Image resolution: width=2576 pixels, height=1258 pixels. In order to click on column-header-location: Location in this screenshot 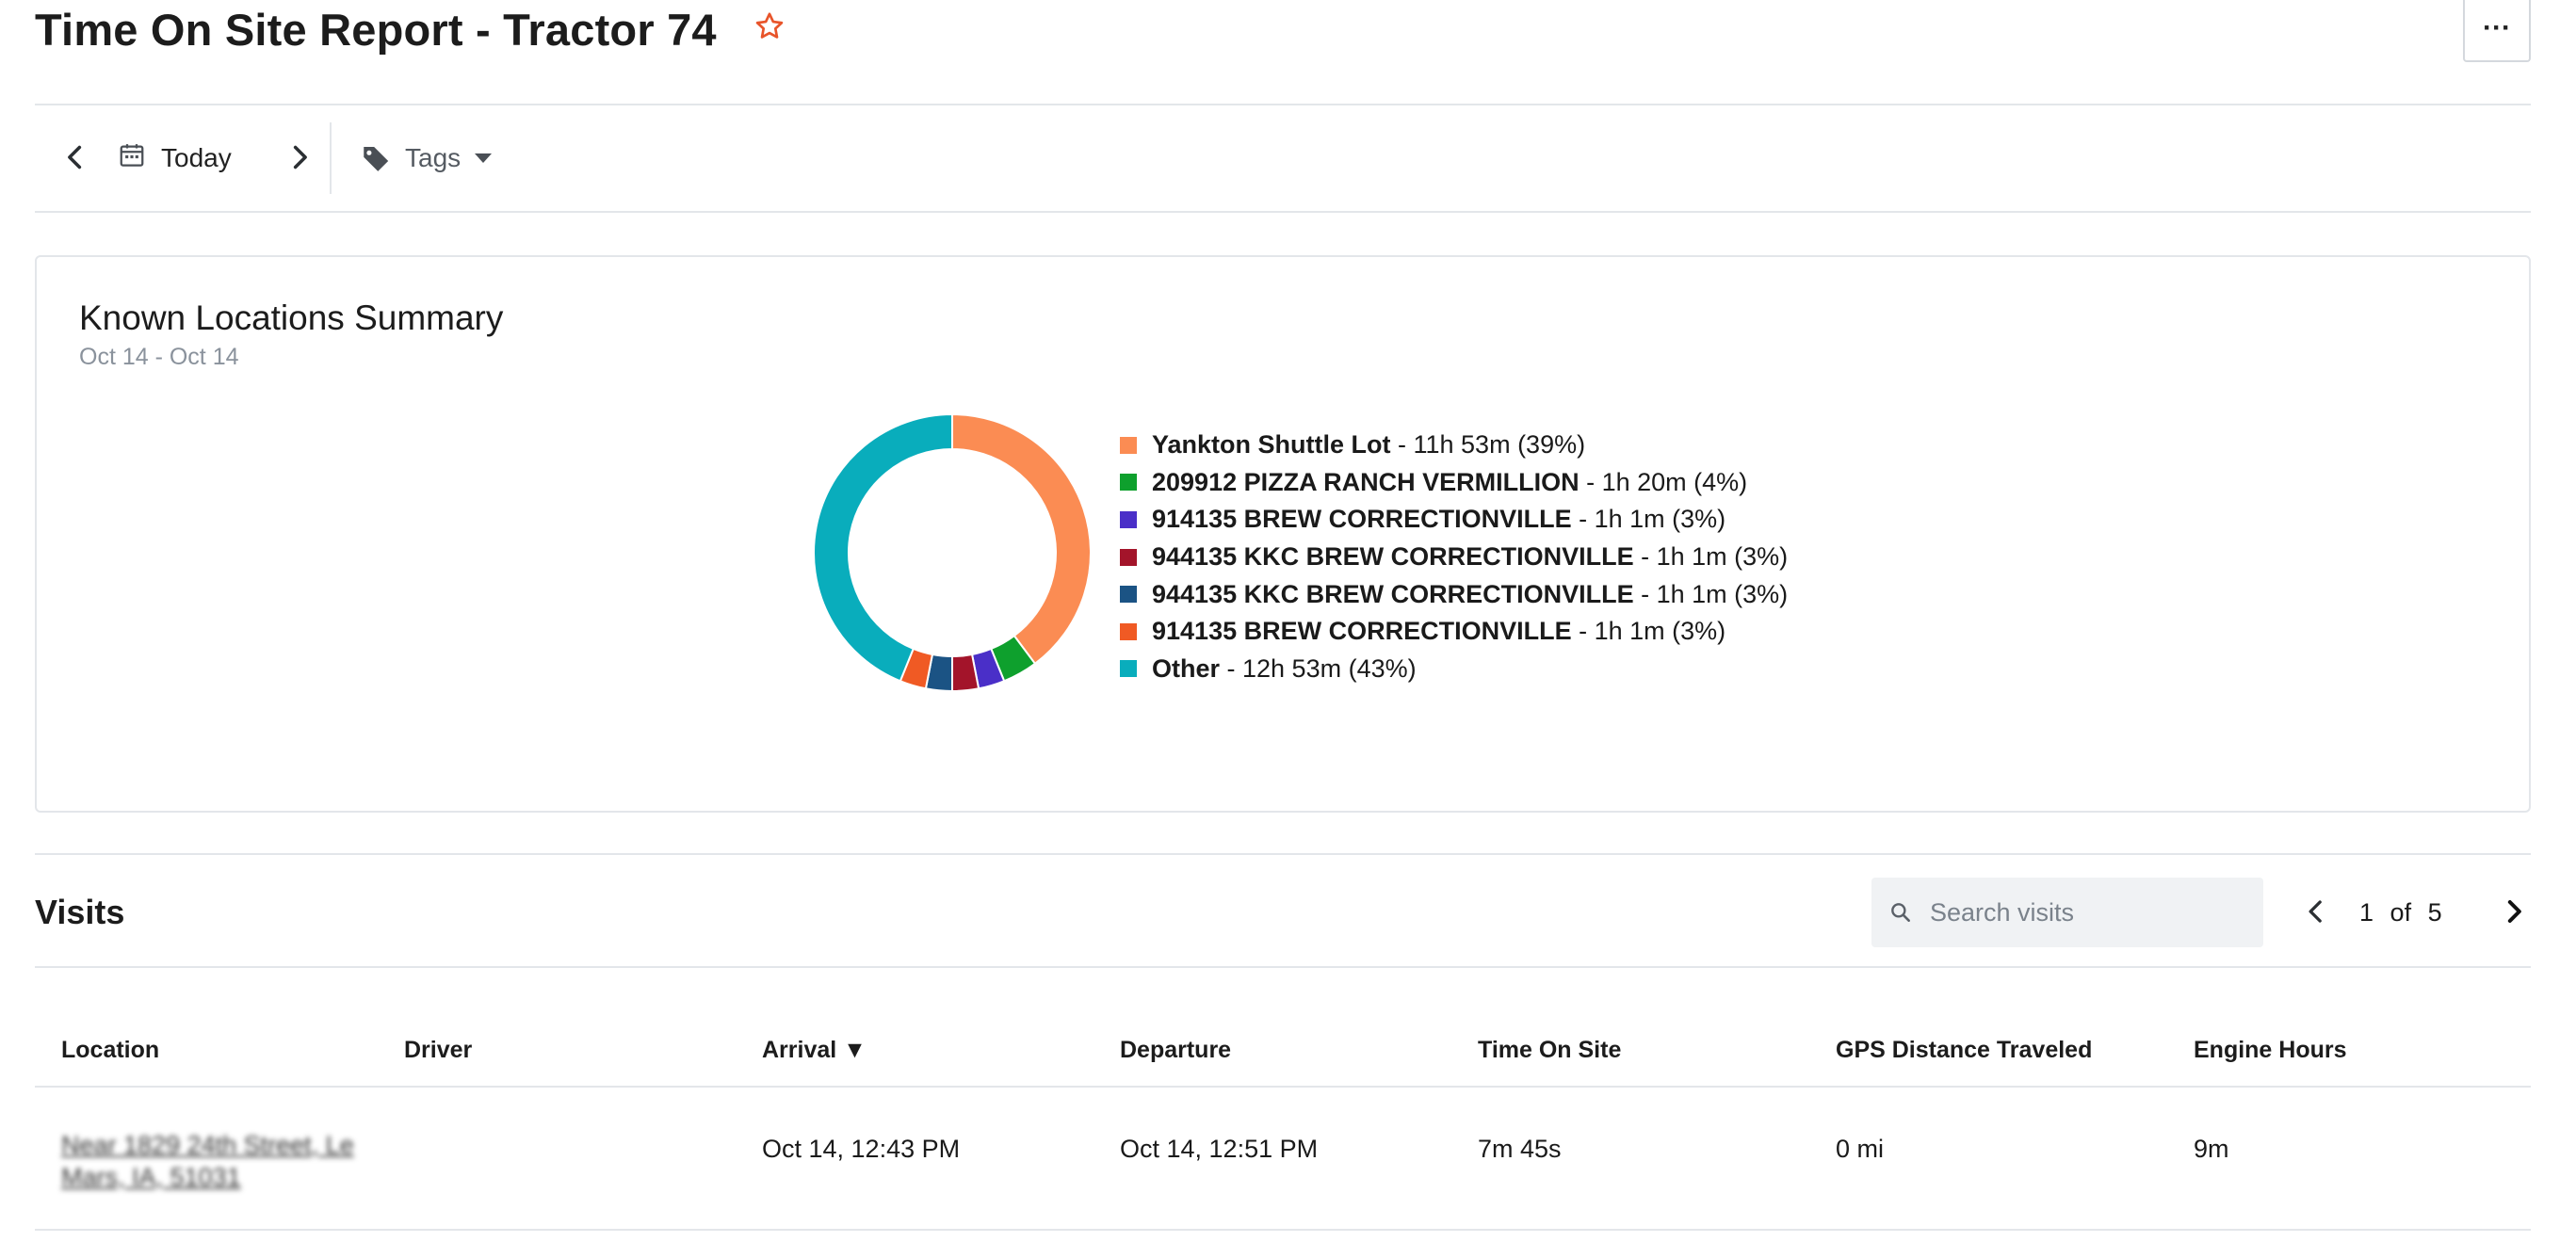, I will do `click(110, 1050)`.